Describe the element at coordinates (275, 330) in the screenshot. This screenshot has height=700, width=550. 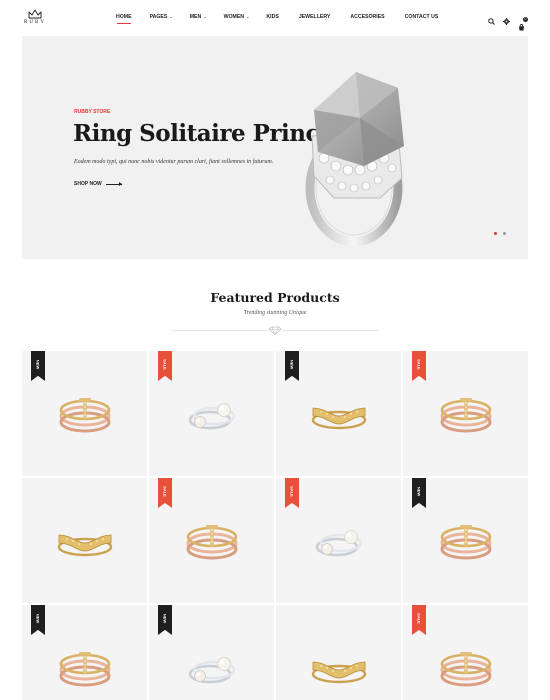
I see `diamond-icon` at that location.